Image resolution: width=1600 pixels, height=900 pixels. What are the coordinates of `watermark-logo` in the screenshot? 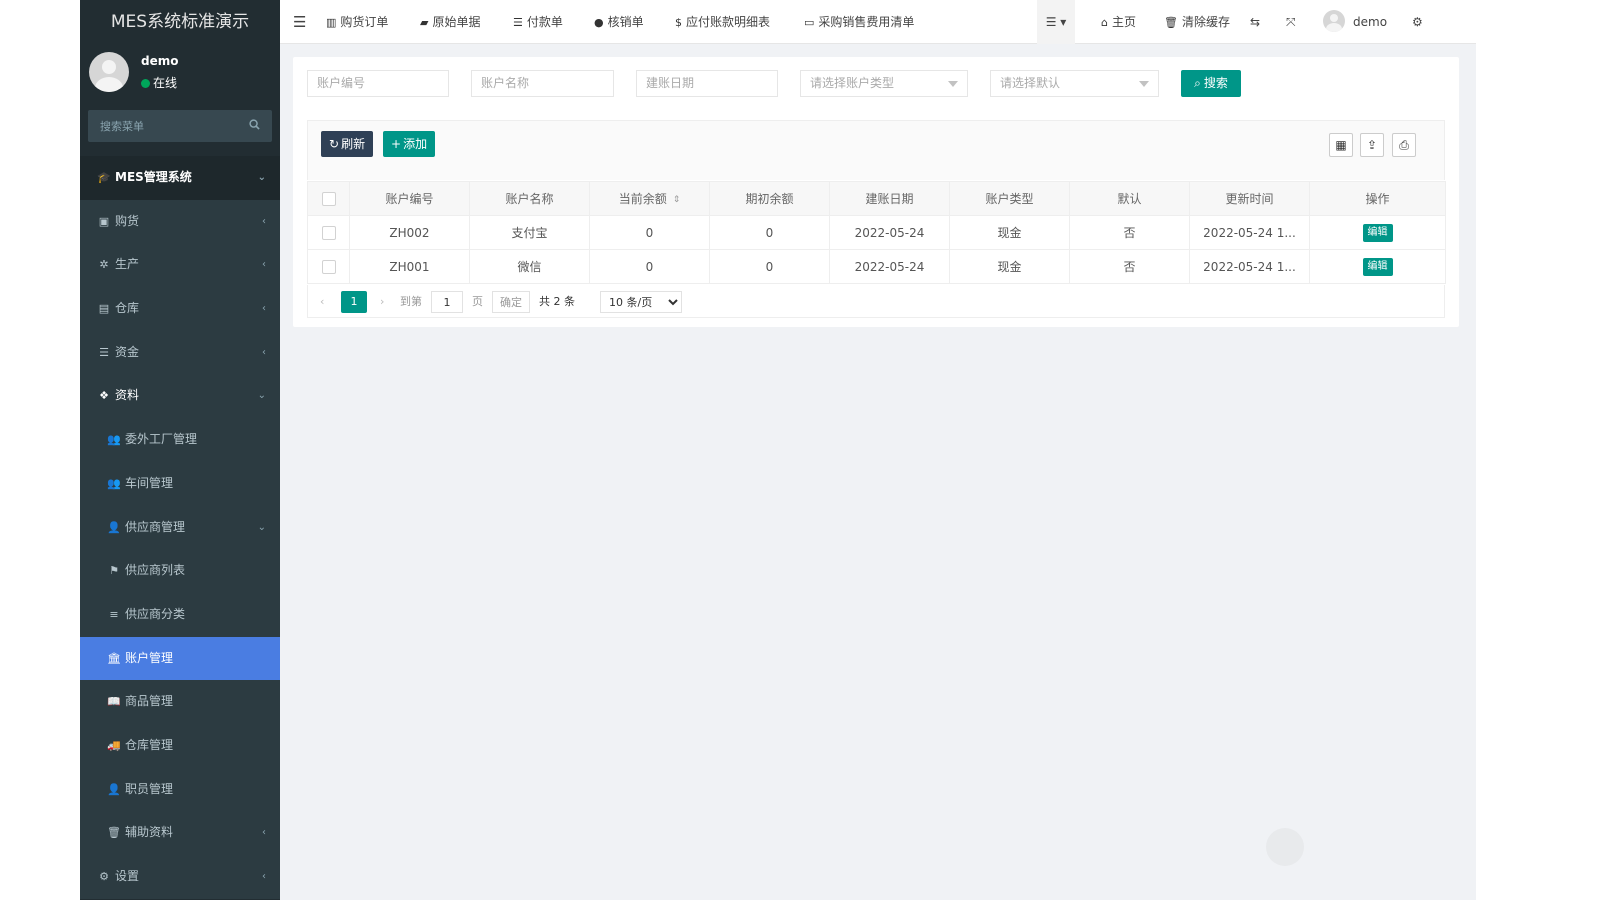 It's located at (1371, 848).